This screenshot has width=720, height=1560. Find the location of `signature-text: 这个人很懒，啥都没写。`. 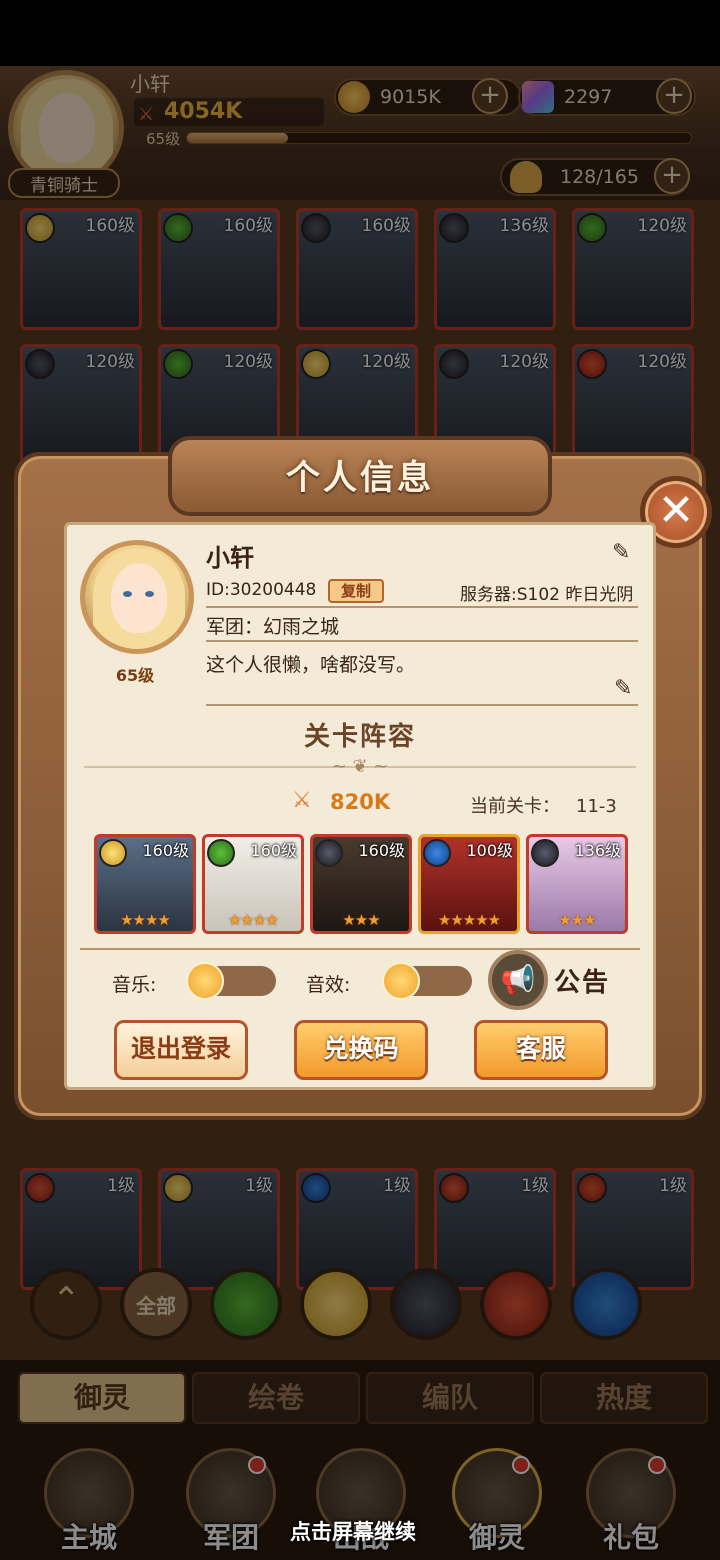

signature-text: 这个人很懒，啥都没写。 is located at coordinates (311, 665).